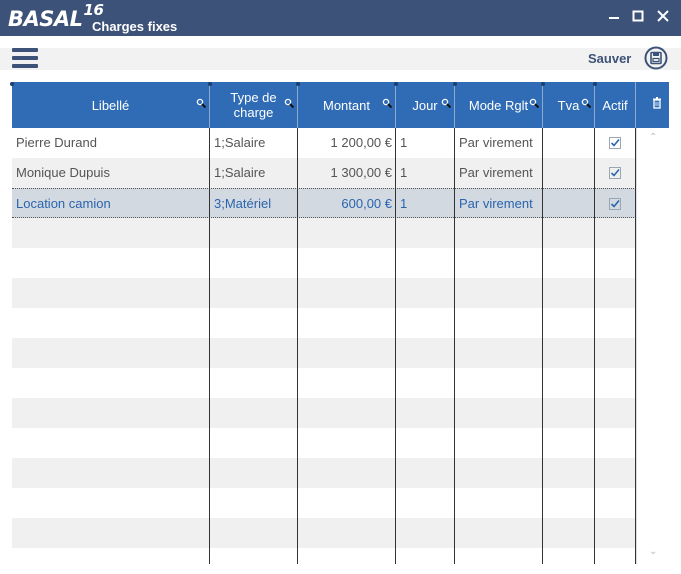  What do you see at coordinates (652, 346) in the screenshot?
I see `vertical-scrollbar: ⌃ ⌄` at bounding box center [652, 346].